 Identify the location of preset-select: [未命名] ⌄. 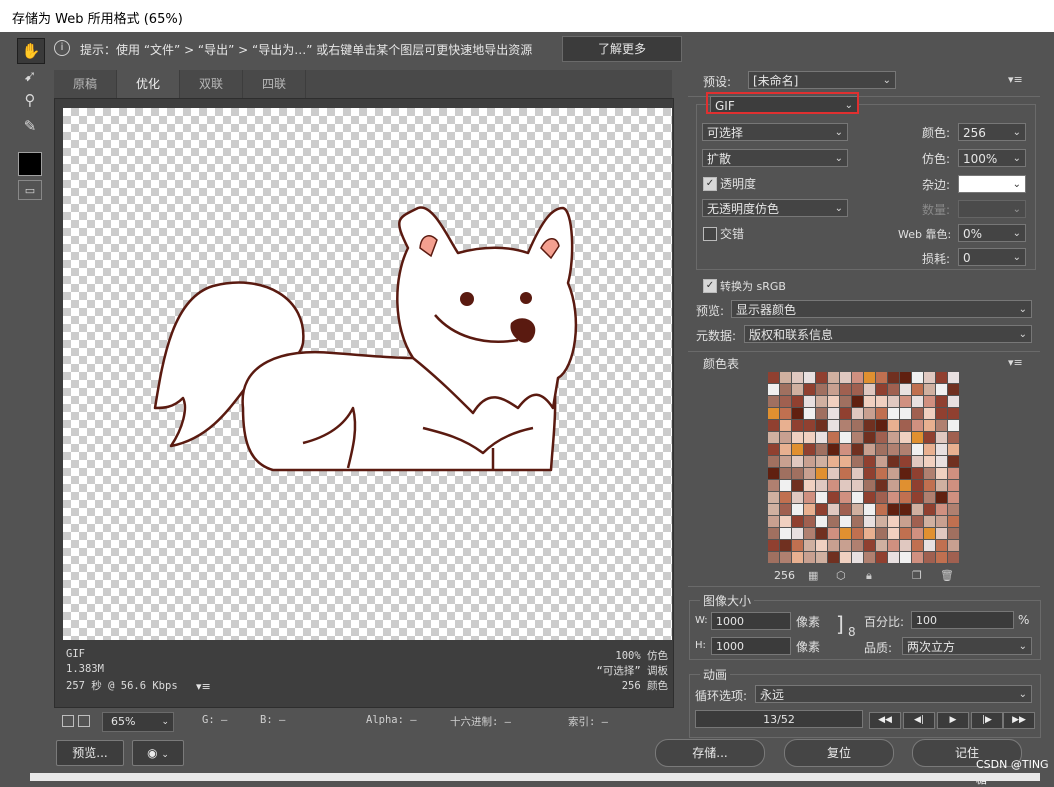
(822, 80).